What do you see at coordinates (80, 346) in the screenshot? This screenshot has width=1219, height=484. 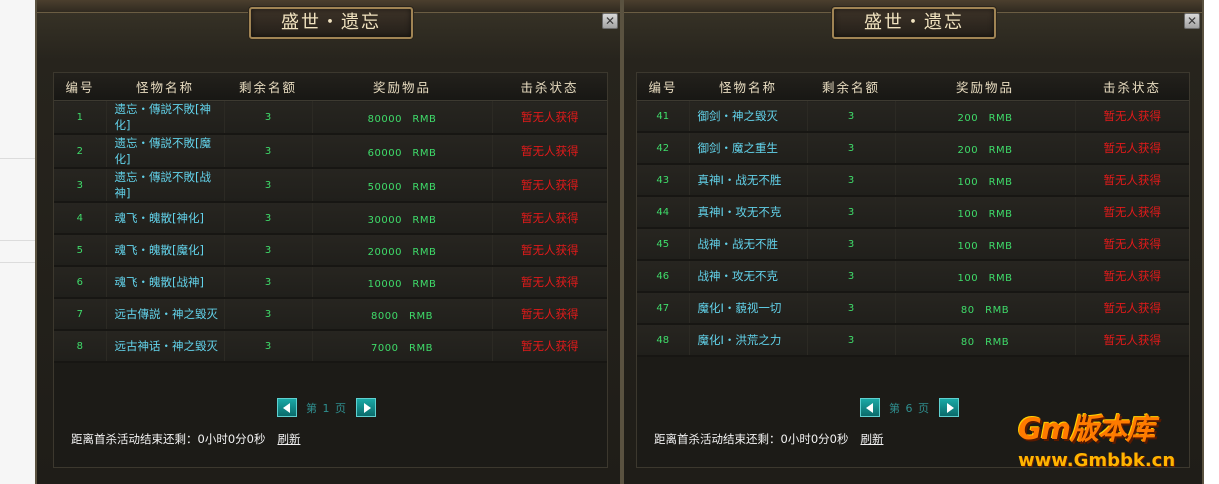 I see `row-number: 8` at bounding box center [80, 346].